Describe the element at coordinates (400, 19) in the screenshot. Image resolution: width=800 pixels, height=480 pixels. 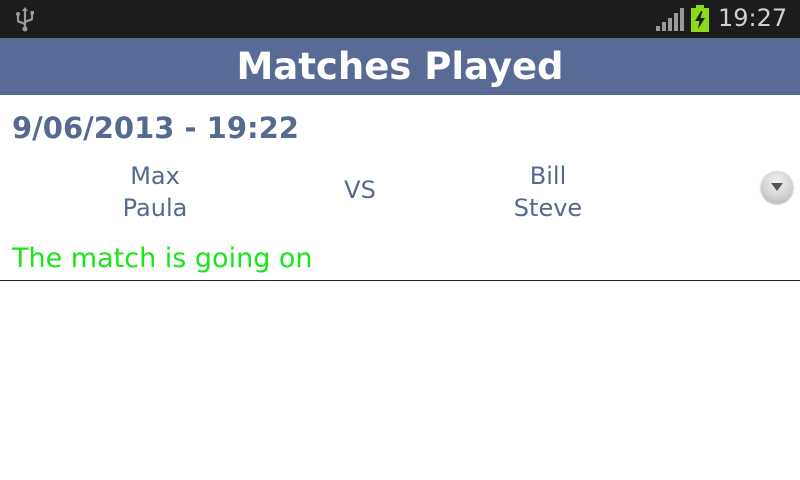
I see `status-bar: 19:27` at that location.